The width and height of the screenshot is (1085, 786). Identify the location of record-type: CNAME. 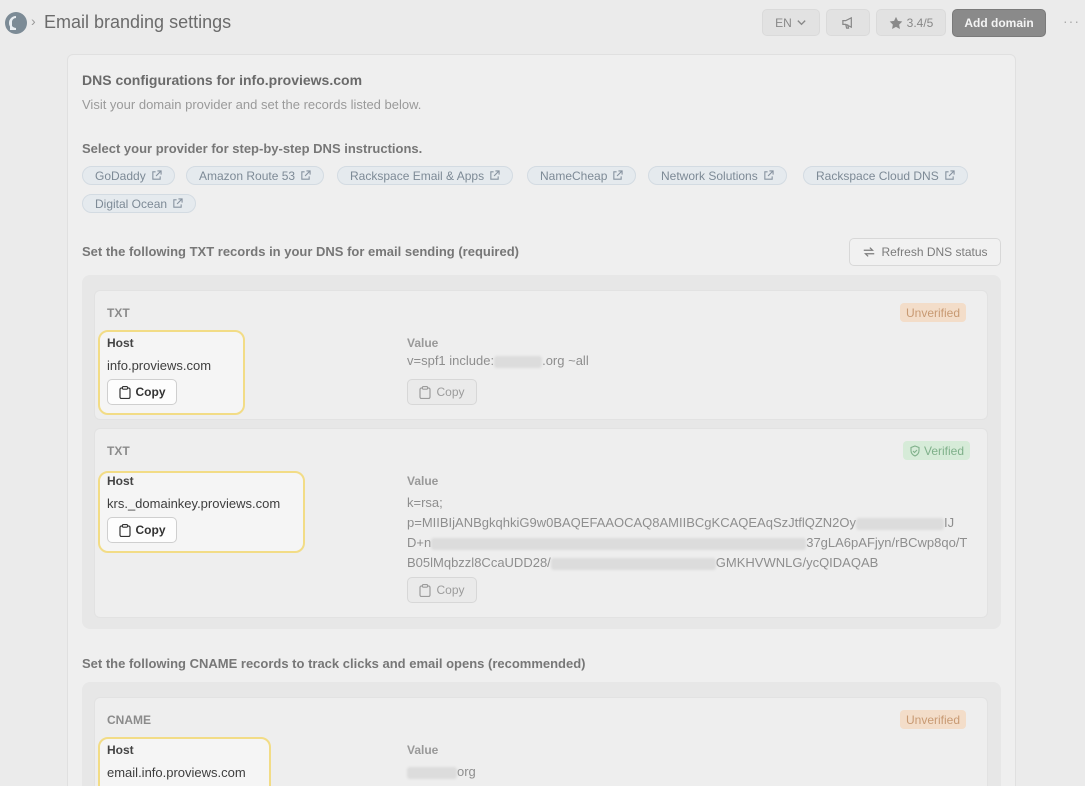
(129, 720).